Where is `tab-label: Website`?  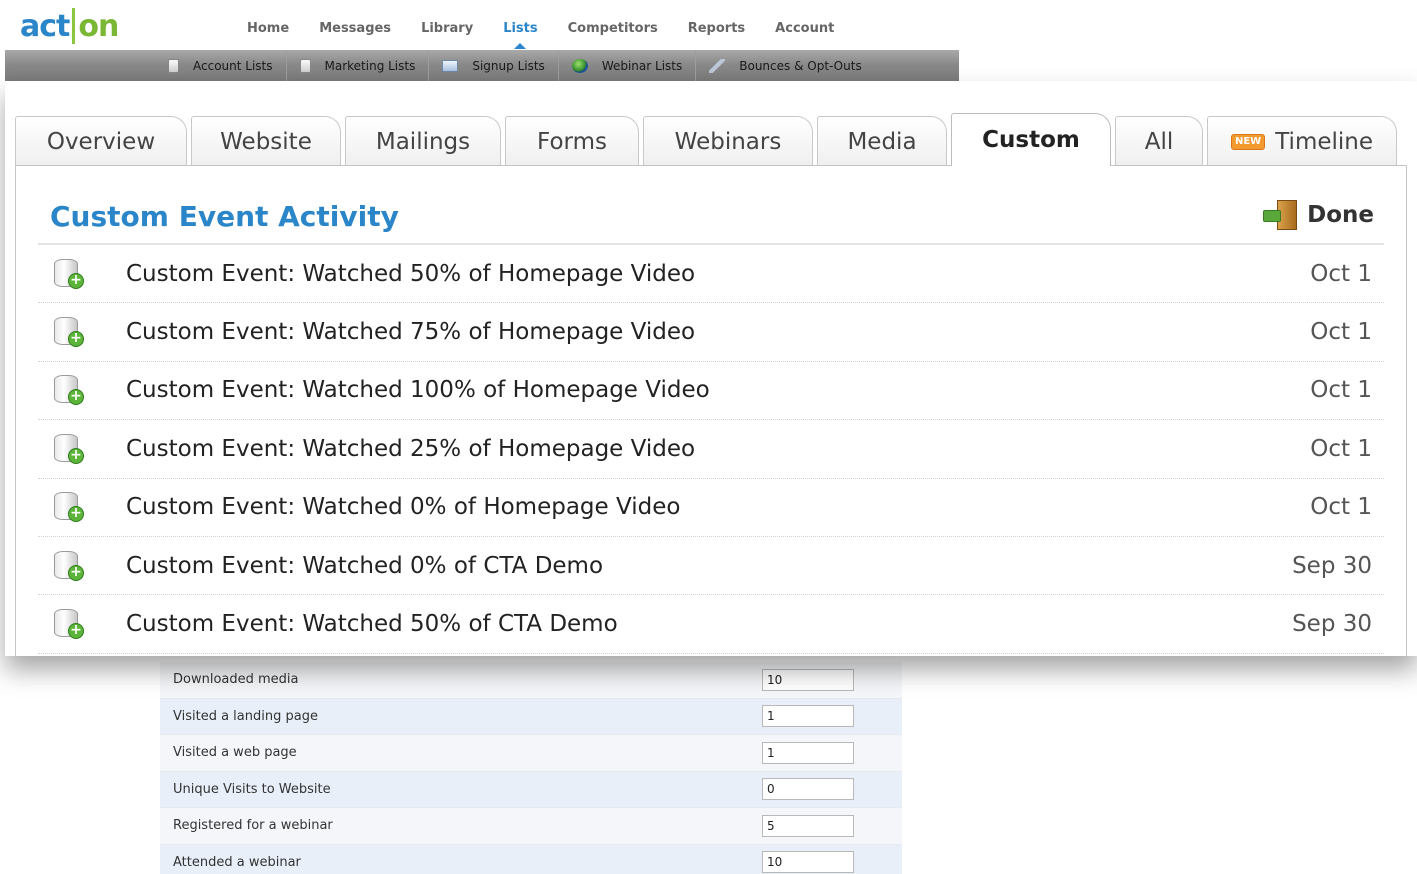
tab-label: Website is located at coordinates (266, 141).